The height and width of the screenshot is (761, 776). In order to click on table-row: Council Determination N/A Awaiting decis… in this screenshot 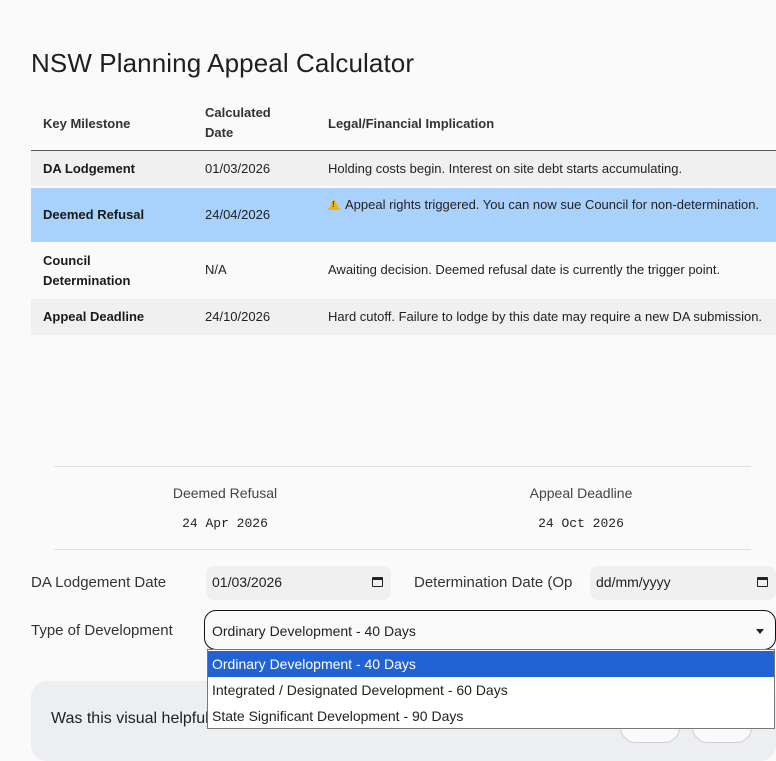, I will do `click(403, 270)`.